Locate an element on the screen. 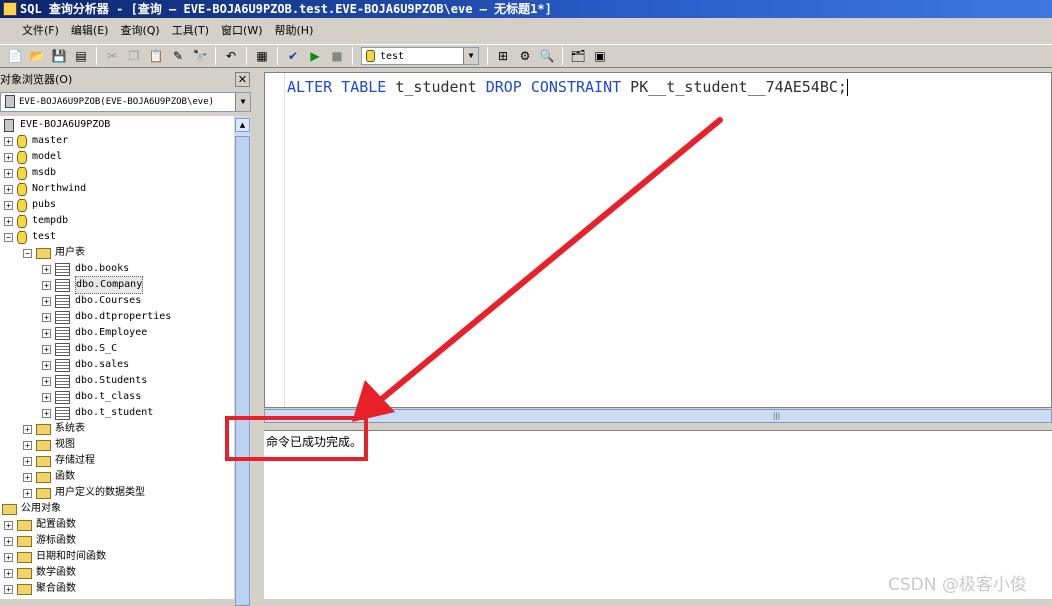 The width and height of the screenshot is (1052, 606). toolbar-separator is located at coordinates (246, 56).